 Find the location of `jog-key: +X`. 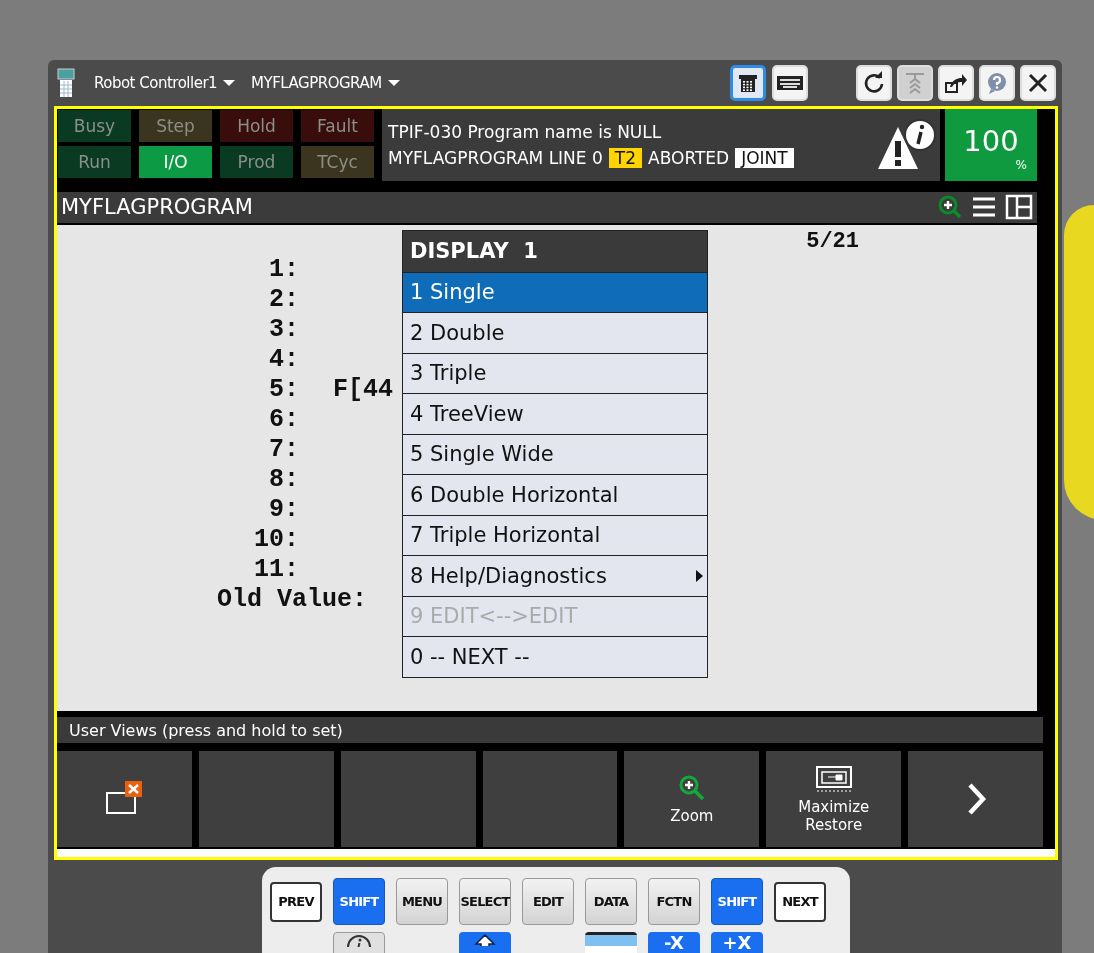

jog-key: +X is located at coordinates (737, 942).